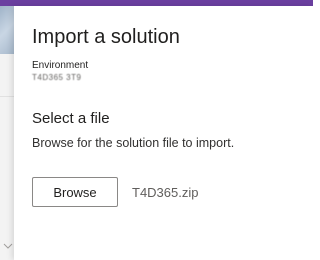 The width and height of the screenshot is (320, 260). Describe the element at coordinates (7, 96) in the screenshot. I see `background-divider` at that location.